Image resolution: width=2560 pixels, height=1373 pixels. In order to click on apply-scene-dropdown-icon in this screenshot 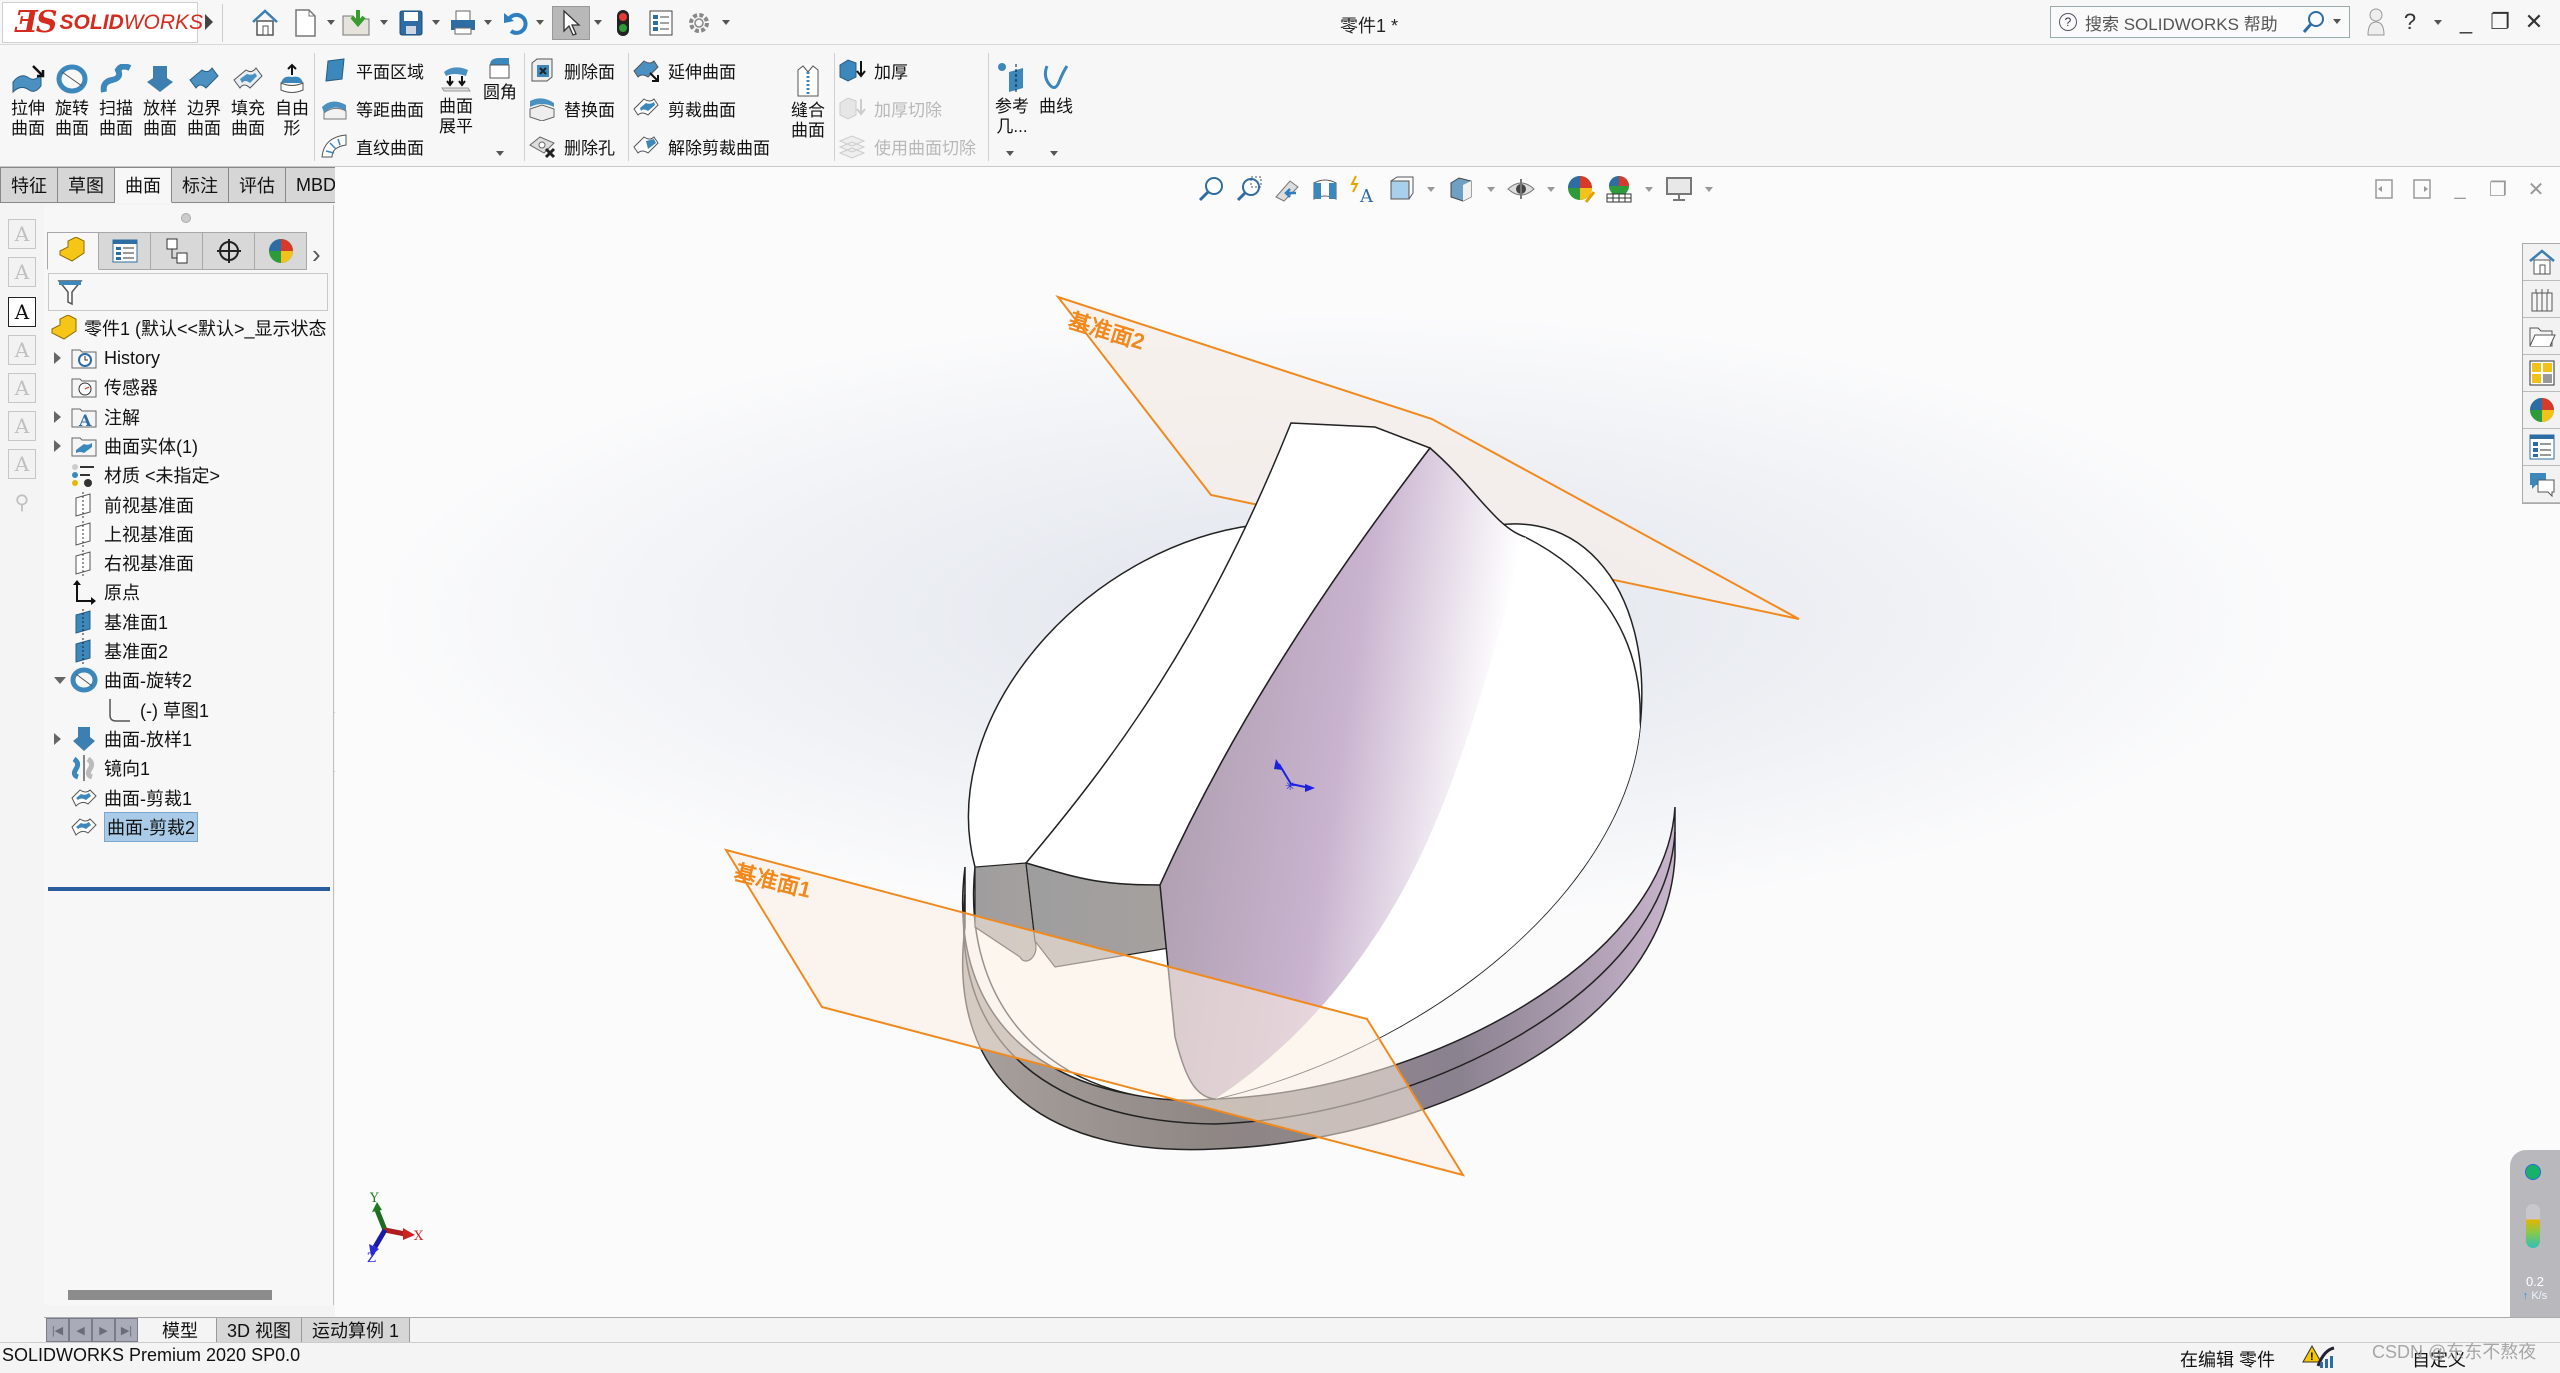, I will do `click(1649, 189)`.